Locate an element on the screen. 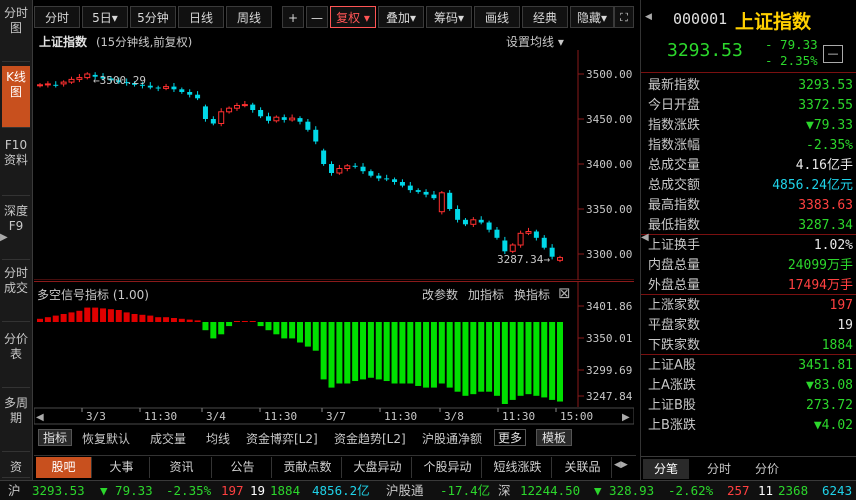 The image size is (856, 500). news-tab-related: 关联品 is located at coordinates (583, 467).